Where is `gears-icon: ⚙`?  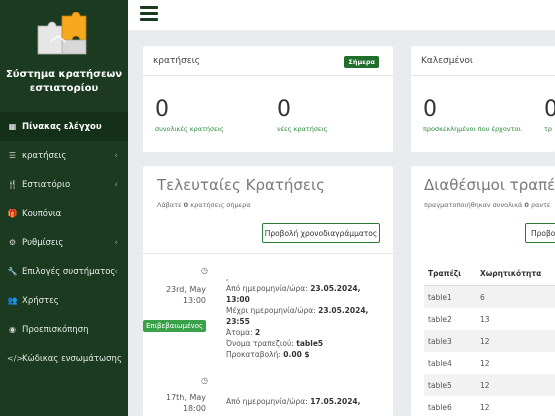
gears-icon: ⚙ is located at coordinates (12, 242).